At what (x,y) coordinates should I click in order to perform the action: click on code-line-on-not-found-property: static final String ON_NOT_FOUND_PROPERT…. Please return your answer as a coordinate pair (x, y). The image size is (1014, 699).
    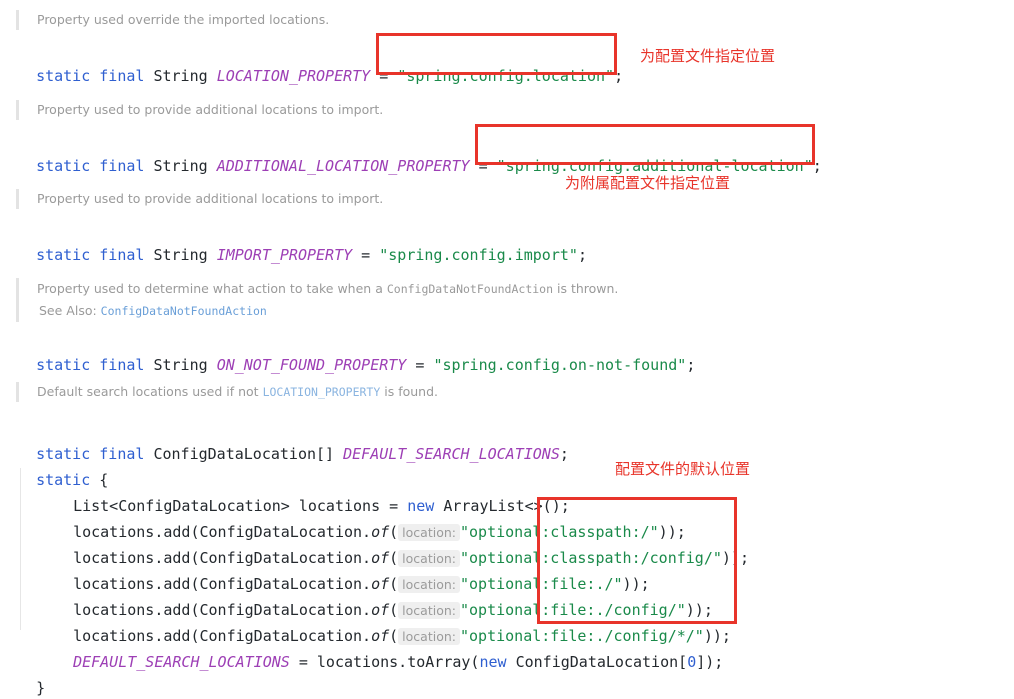
    Looking at the image, I should click on (356, 354).